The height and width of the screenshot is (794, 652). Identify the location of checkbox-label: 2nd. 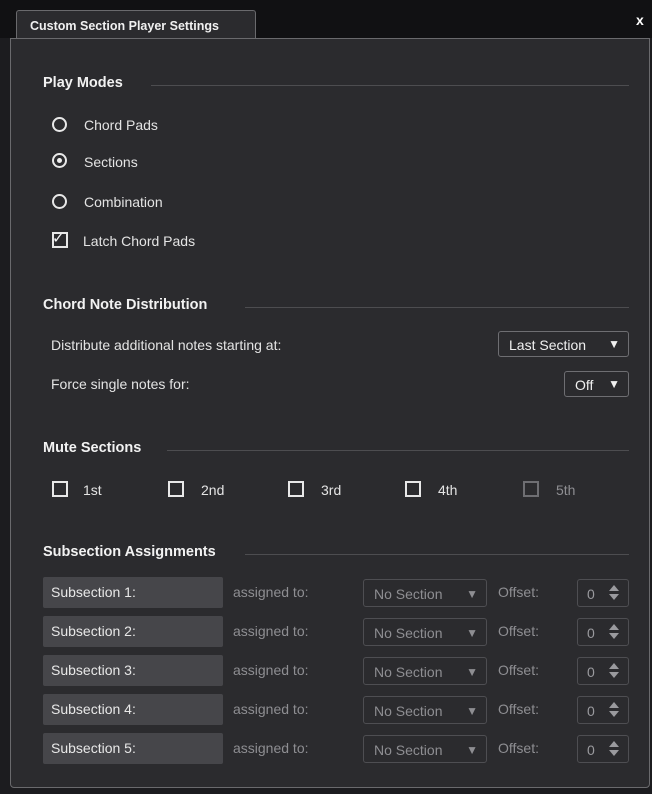
(213, 490).